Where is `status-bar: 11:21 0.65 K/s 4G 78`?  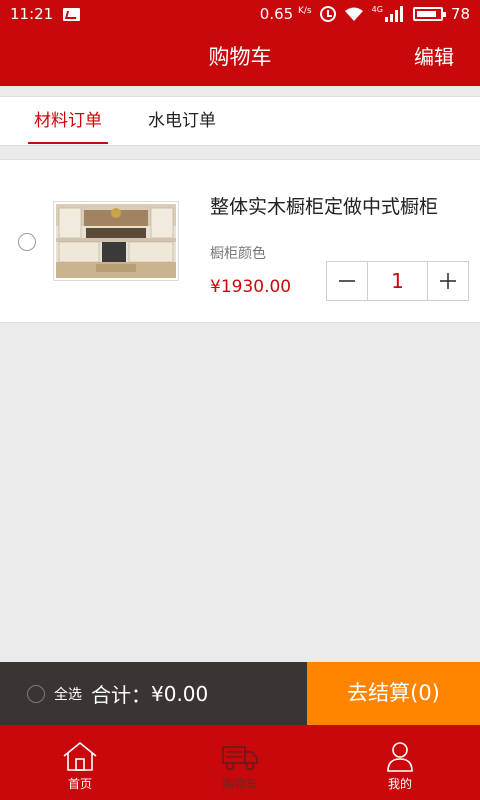 status-bar: 11:21 0.65 K/s 4G 78 is located at coordinates (240, 14).